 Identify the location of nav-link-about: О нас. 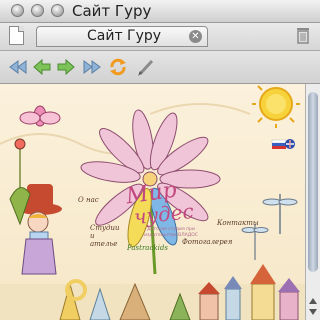
(88, 200).